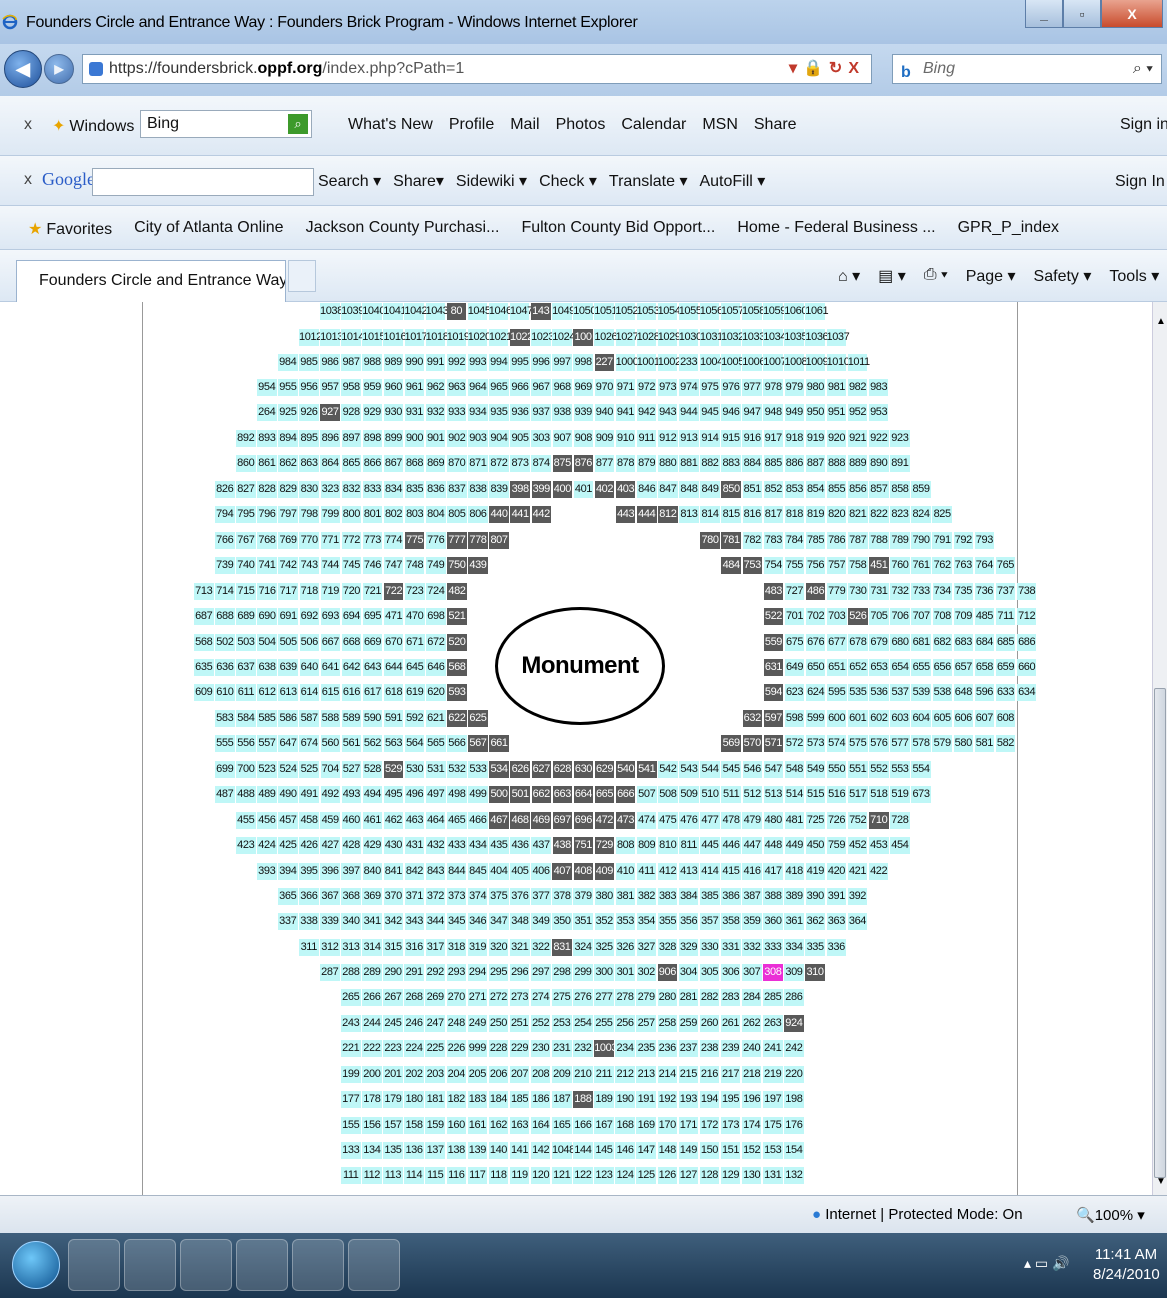 This screenshot has width=1167, height=1298. What do you see at coordinates (246, 743) in the screenshot?
I see `brick-556: 556` at bounding box center [246, 743].